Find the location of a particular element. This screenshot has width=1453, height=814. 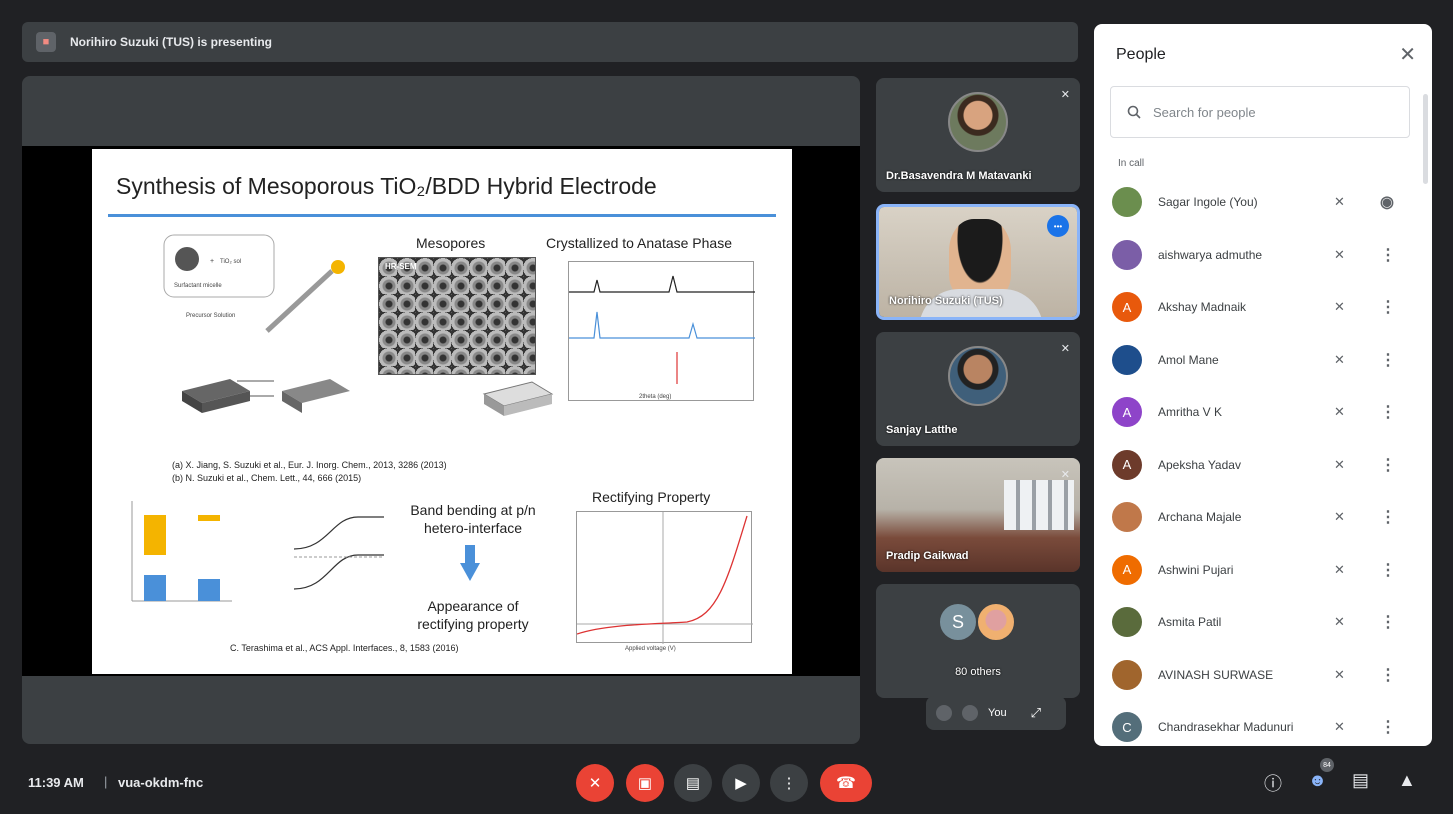

meeting-code: vua-okdm-fnc is located at coordinates (161, 782).